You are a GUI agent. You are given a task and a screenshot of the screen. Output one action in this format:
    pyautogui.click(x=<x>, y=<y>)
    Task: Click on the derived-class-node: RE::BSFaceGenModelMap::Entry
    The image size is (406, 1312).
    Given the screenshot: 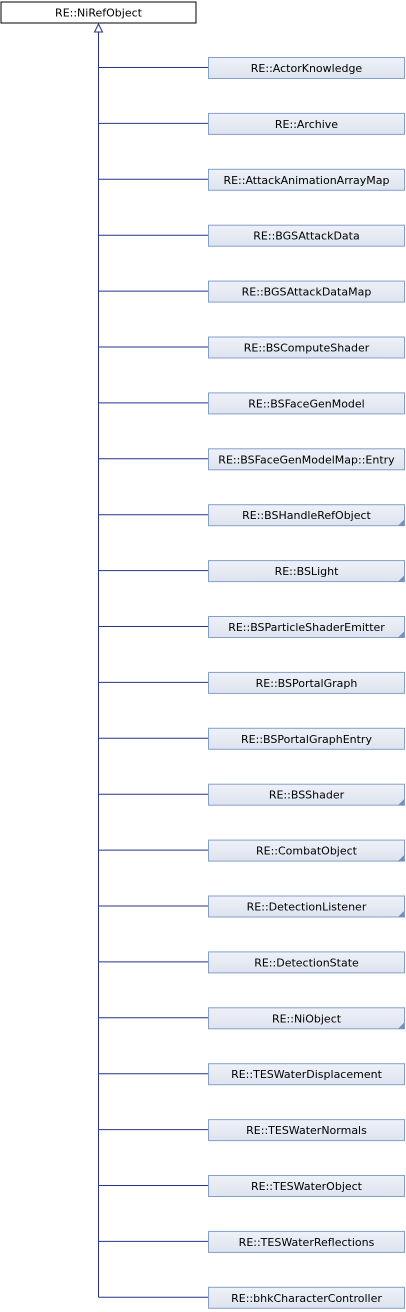 What is the action you would take?
    pyautogui.click(x=306, y=459)
    